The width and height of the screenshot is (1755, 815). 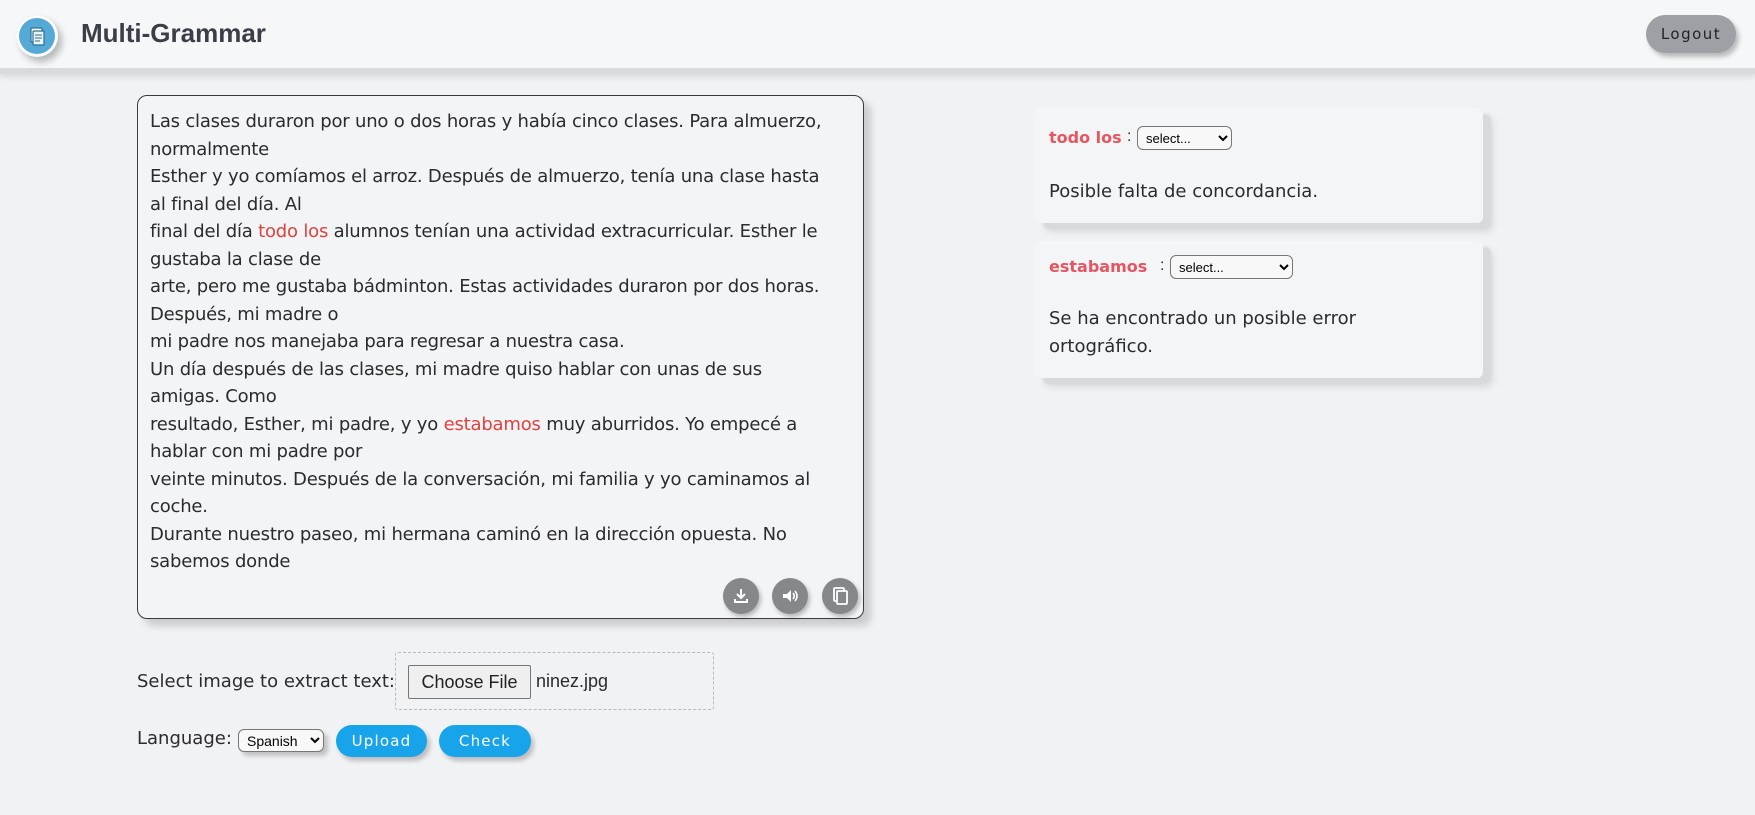 What do you see at coordinates (1098, 266) in the screenshot?
I see `suggestion-word: estabamos` at bounding box center [1098, 266].